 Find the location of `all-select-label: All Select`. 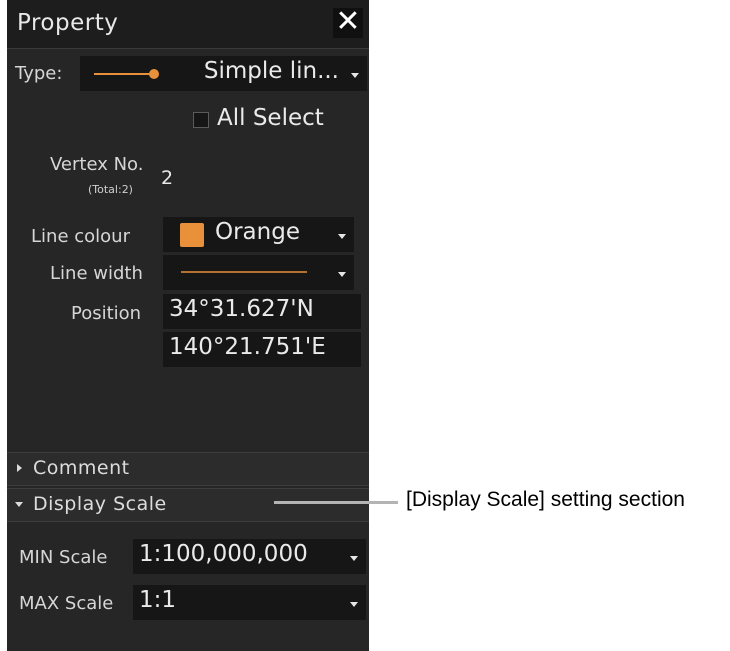

all-select-label: All Select is located at coordinates (270, 118).